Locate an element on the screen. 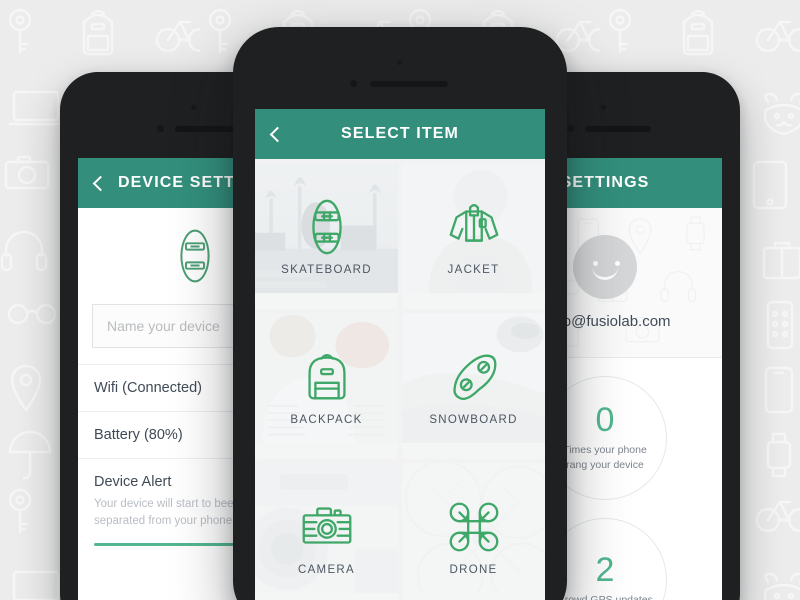 The height and width of the screenshot is (600, 800). item-tile-backpack: BACKPACK is located at coordinates (326, 386).